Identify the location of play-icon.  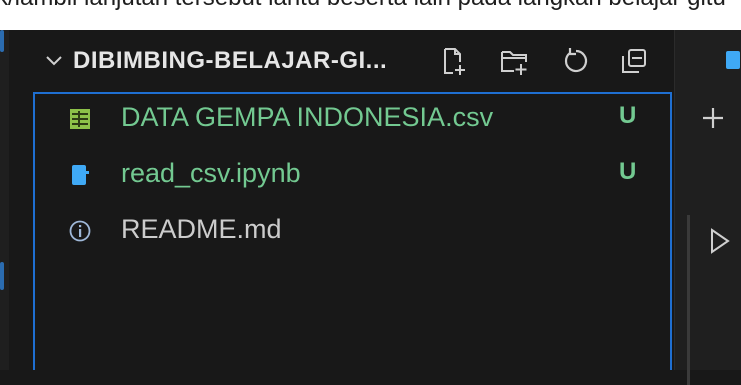
(720, 241).